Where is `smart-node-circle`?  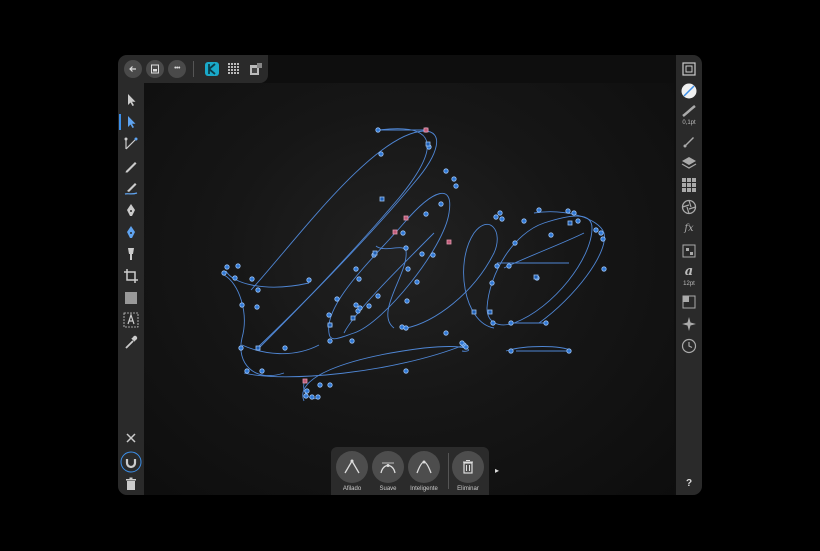 smart-node-circle is located at coordinates (424, 467).